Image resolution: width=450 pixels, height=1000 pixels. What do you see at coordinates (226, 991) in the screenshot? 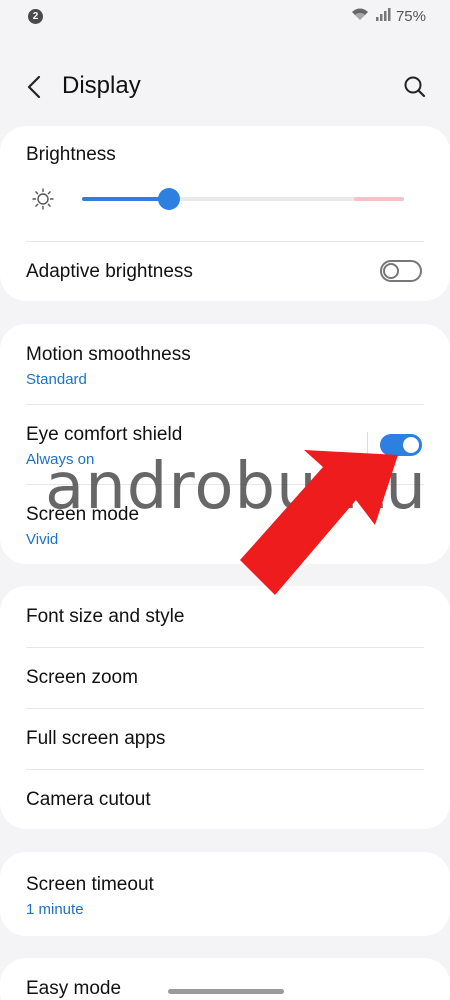
I see `home-indicator` at bounding box center [226, 991].